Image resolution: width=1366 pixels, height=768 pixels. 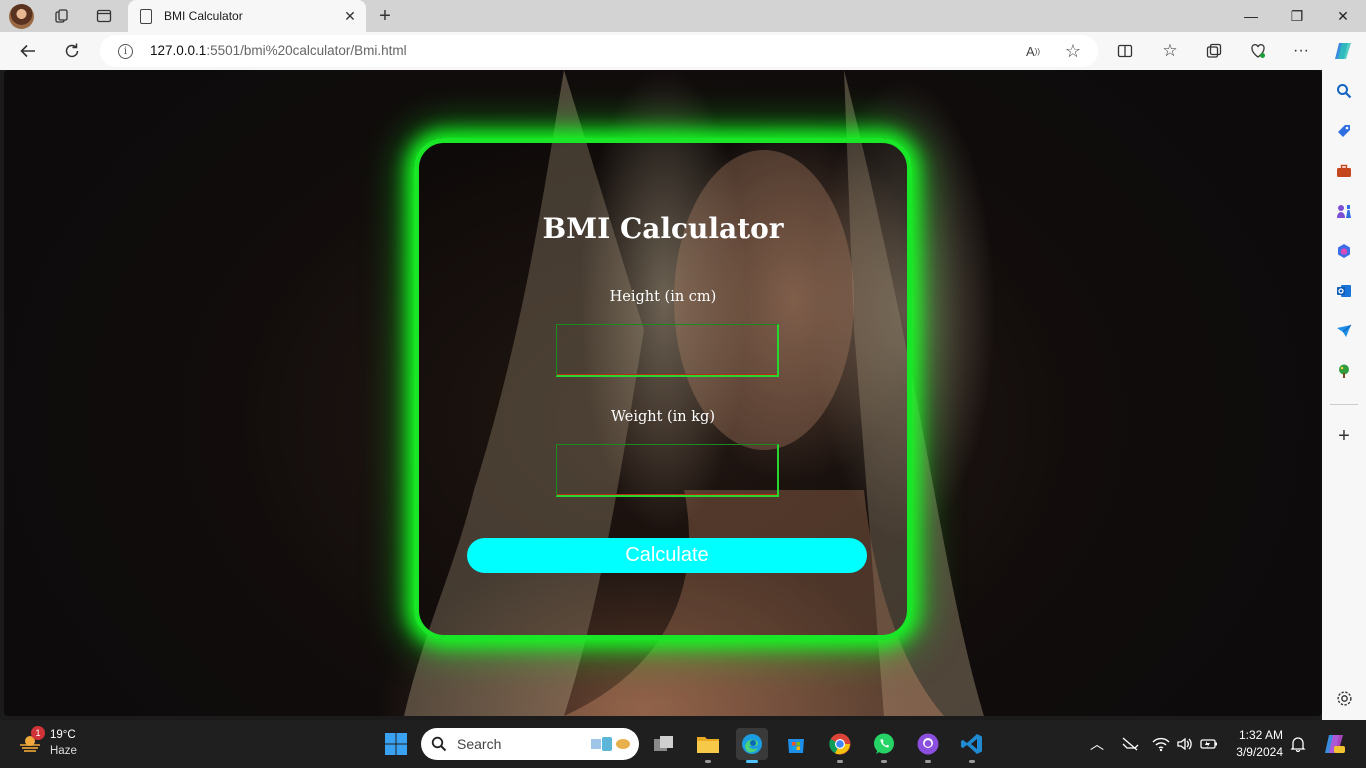 I want to click on page-icon, so click(x=146, y=16).